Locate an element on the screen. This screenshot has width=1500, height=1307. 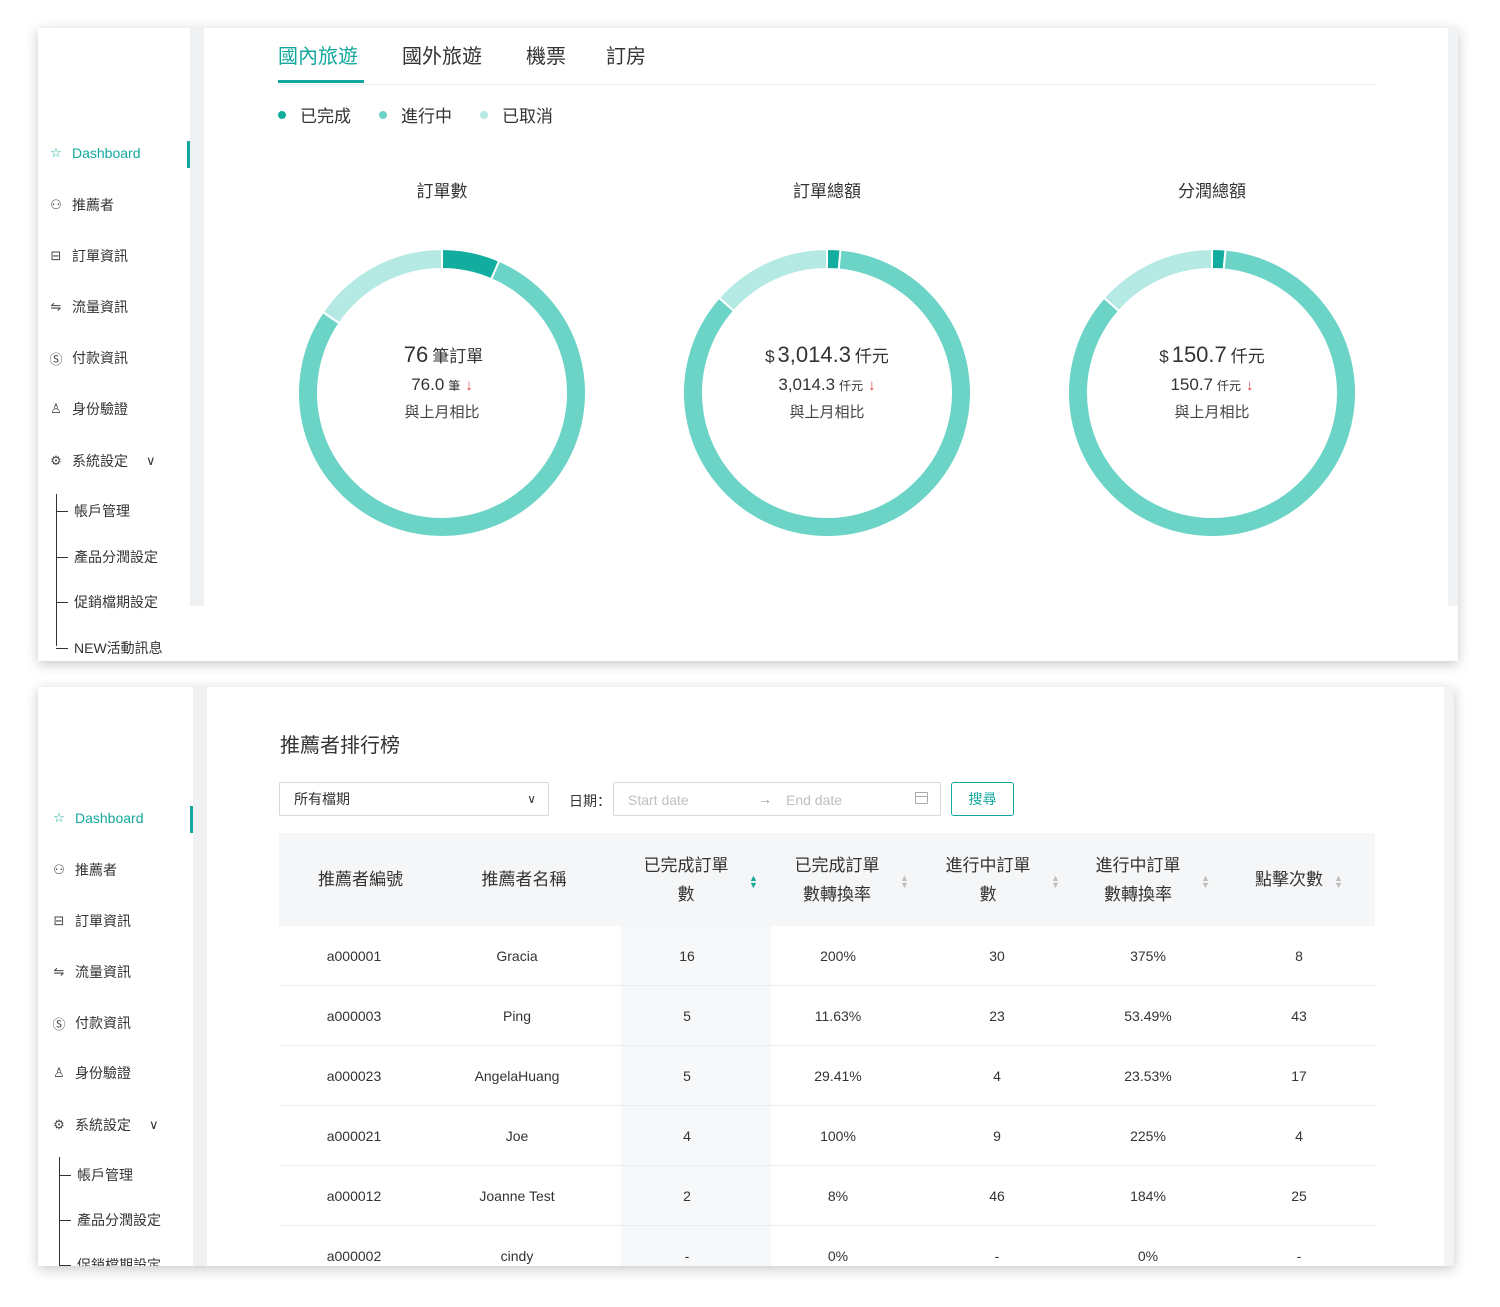
arrow-down-icon: ↓ is located at coordinates (872, 385).